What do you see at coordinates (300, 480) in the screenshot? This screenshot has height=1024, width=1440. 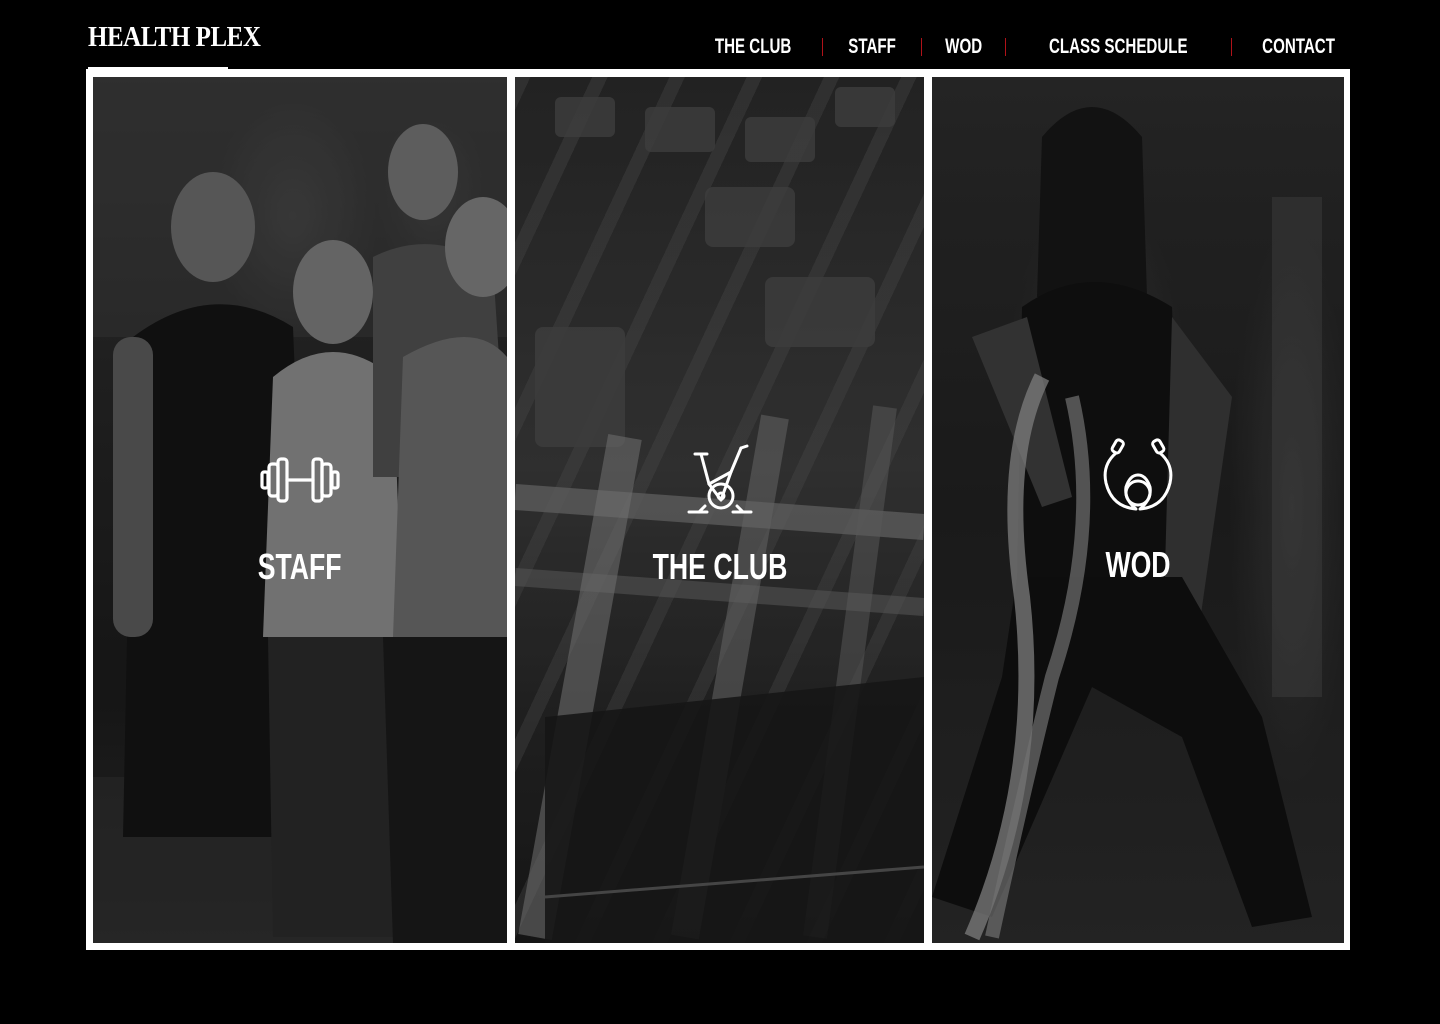 I see `dumbbell-icon` at bounding box center [300, 480].